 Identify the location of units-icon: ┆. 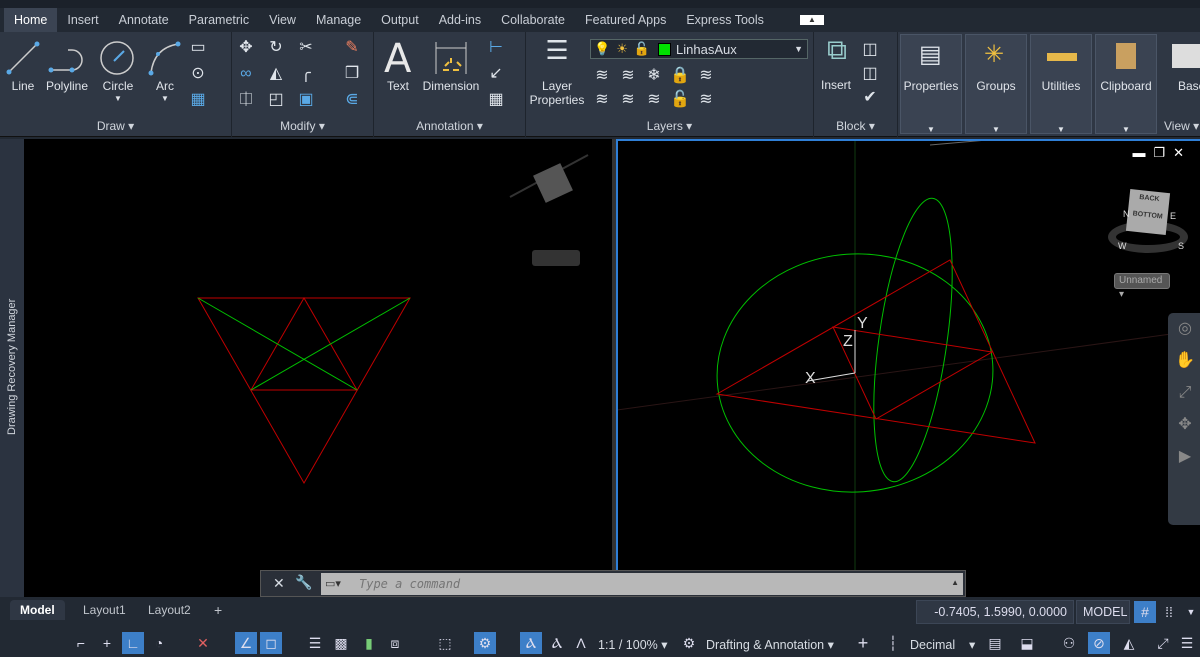
(893, 643).